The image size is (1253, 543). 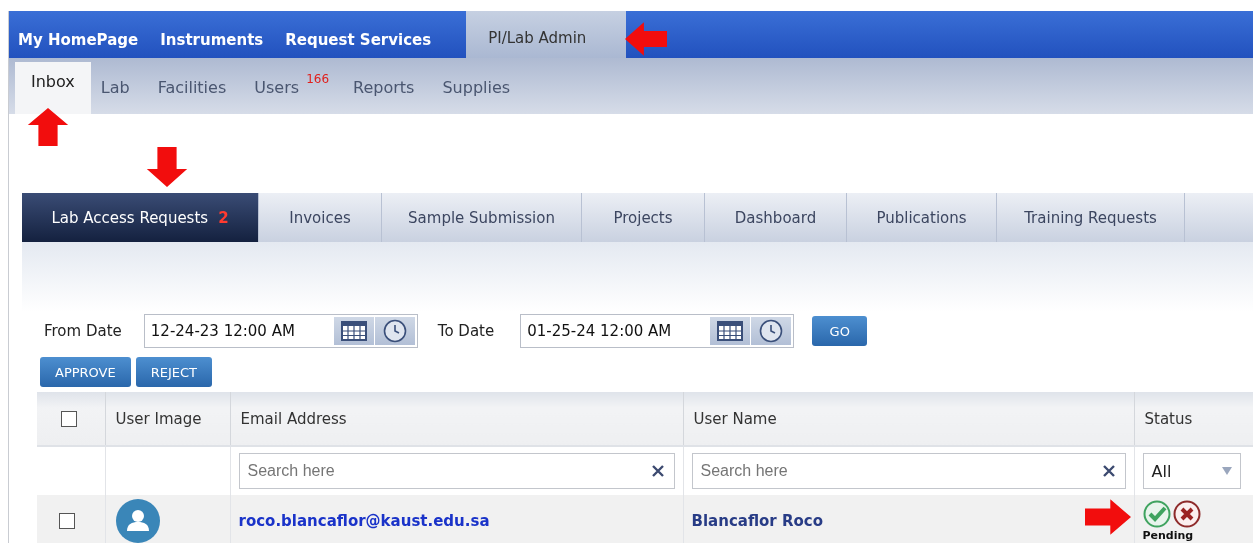 I want to click on from-date-label: From Date, so click(x=83, y=331).